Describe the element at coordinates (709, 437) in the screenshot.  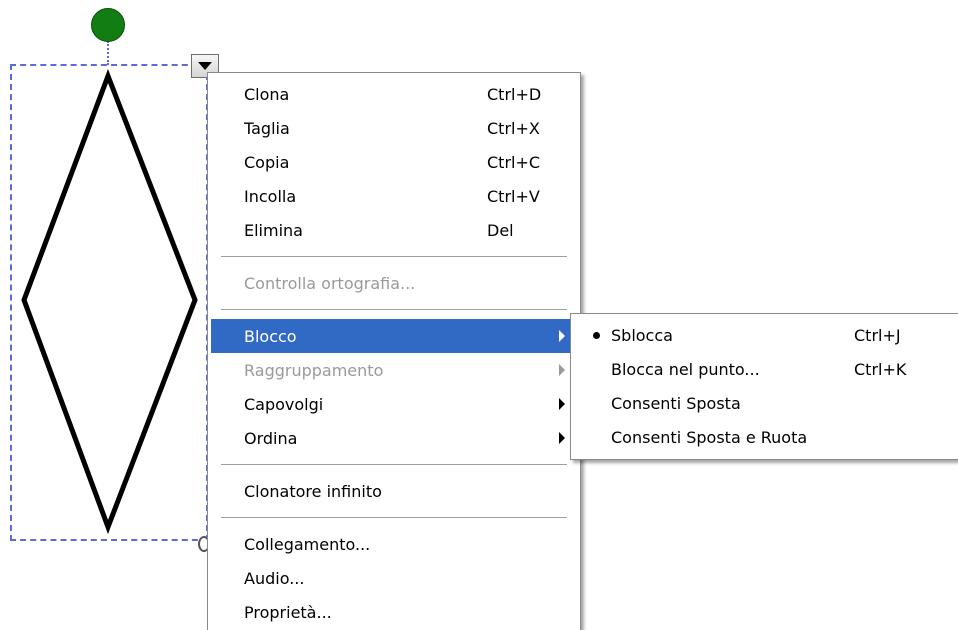
I see `menu-item-label: Consenti Sposta e Ruota` at that location.